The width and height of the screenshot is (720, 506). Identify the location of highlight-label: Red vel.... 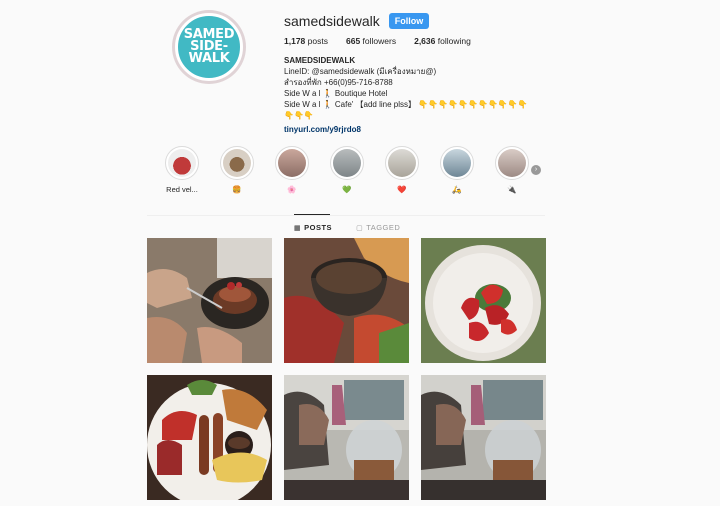
(182, 189).